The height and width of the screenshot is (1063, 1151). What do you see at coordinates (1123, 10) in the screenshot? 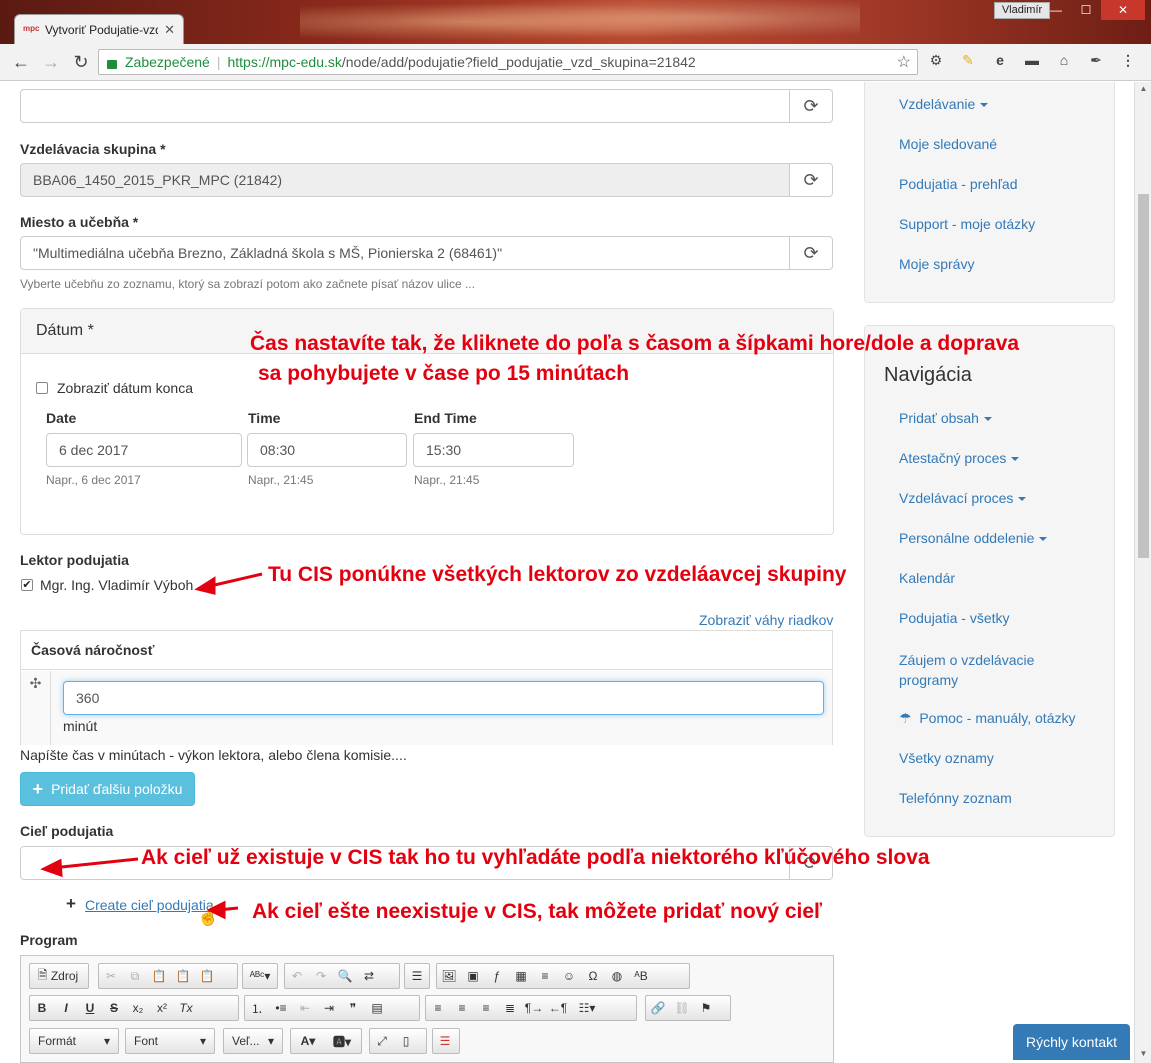
I see `close-window-button: ✕` at bounding box center [1123, 10].